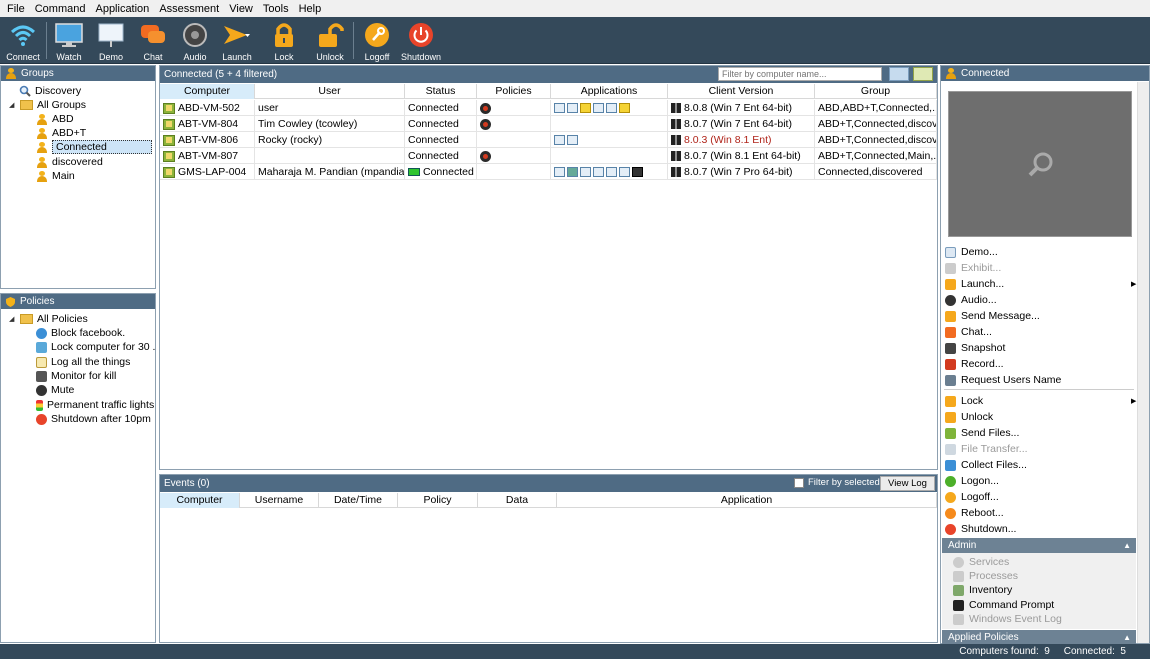  What do you see at coordinates (514, 124) in the screenshot?
I see `policies-cell` at bounding box center [514, 124].